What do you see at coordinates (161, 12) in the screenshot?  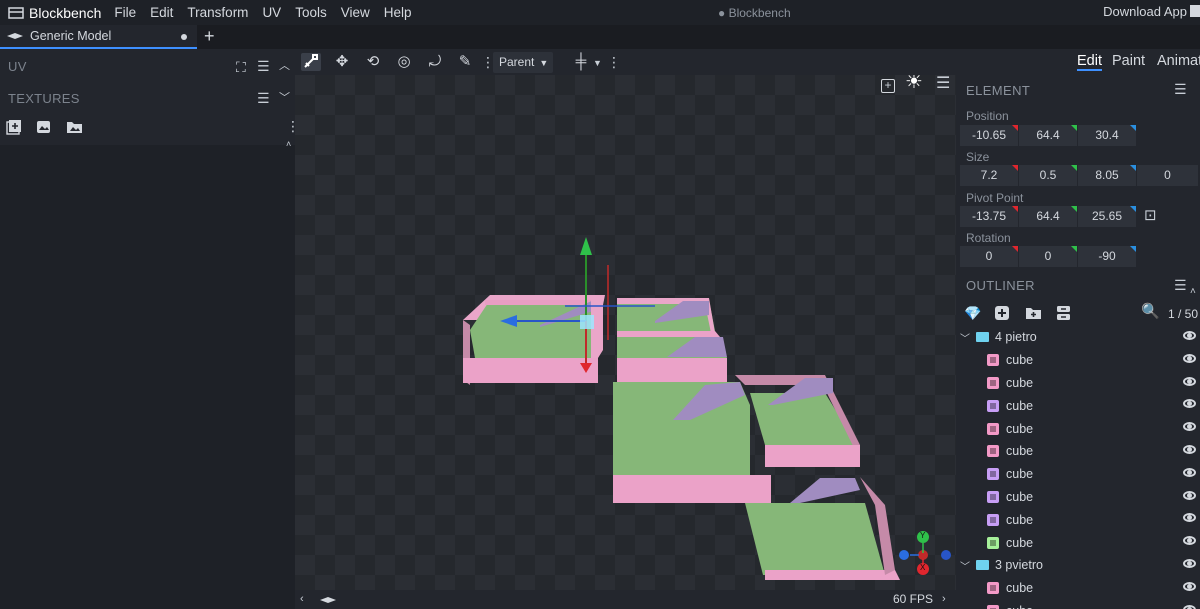 I see `menu-edit: Edit` at bounding box center [161, 12].